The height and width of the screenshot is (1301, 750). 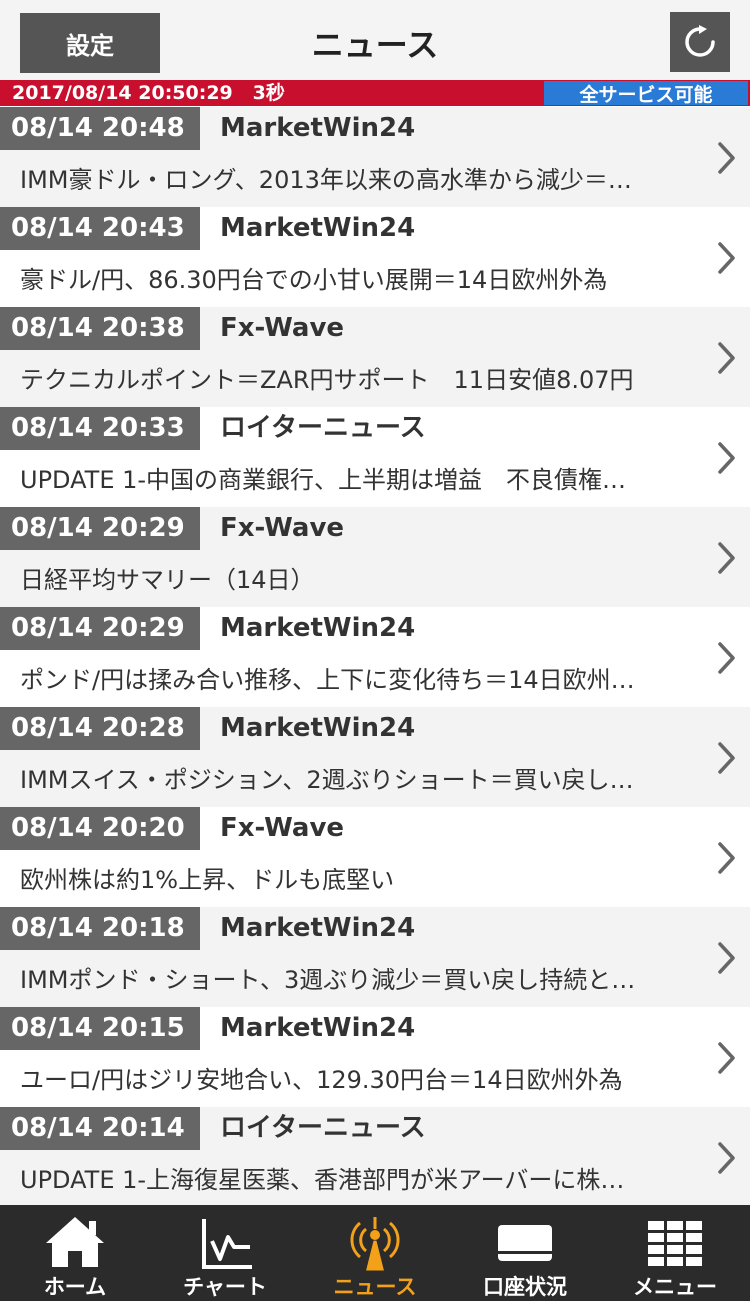 I want to click on status-date: 2017/08/14 20:50:29, so click(x=122, y=93).